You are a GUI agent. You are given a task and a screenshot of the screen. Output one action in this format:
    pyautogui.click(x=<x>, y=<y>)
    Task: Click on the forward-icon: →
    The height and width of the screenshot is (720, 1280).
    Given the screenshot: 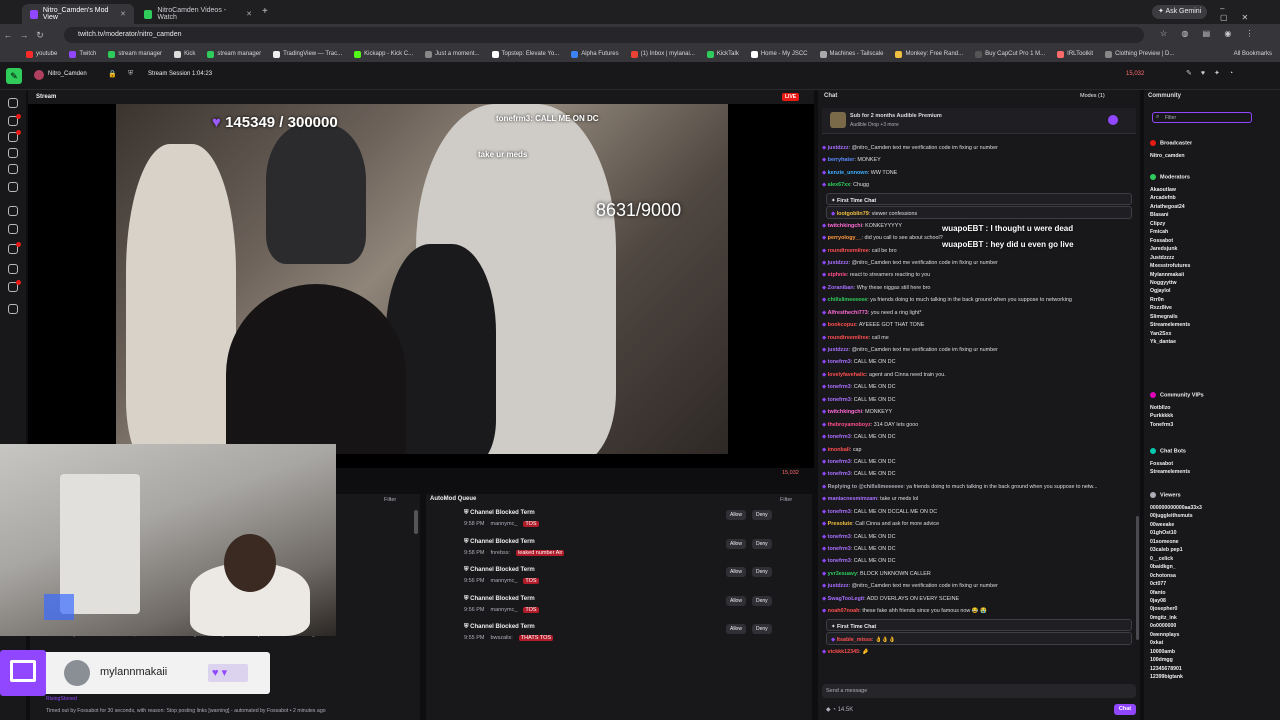 What is the action you would take?
    pyautogui.click(x=24, y=35)
    